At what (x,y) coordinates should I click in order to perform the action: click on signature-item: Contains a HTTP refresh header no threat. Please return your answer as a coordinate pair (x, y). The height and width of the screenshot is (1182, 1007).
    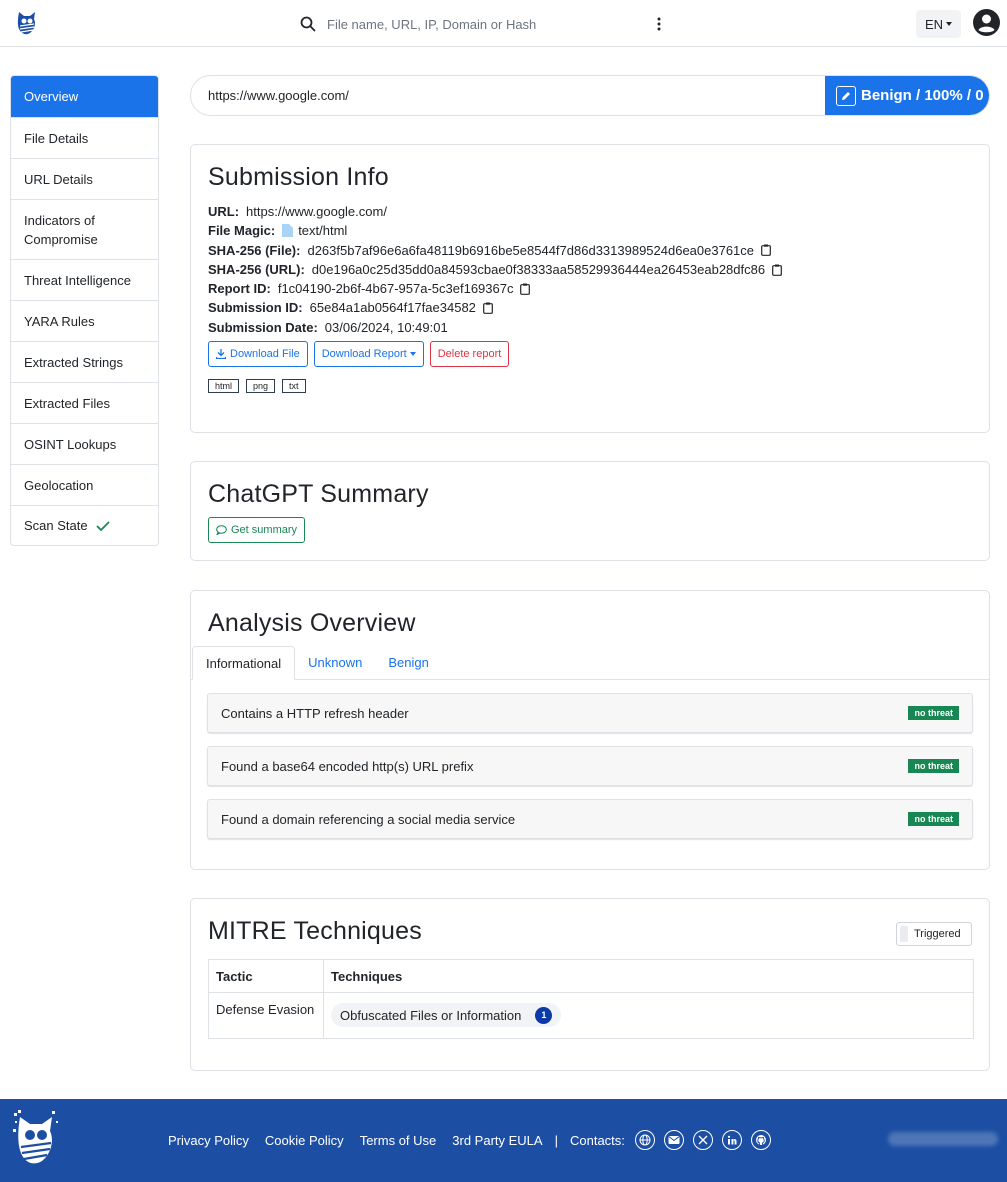
    Looking at the image, I should click on (590, 713).